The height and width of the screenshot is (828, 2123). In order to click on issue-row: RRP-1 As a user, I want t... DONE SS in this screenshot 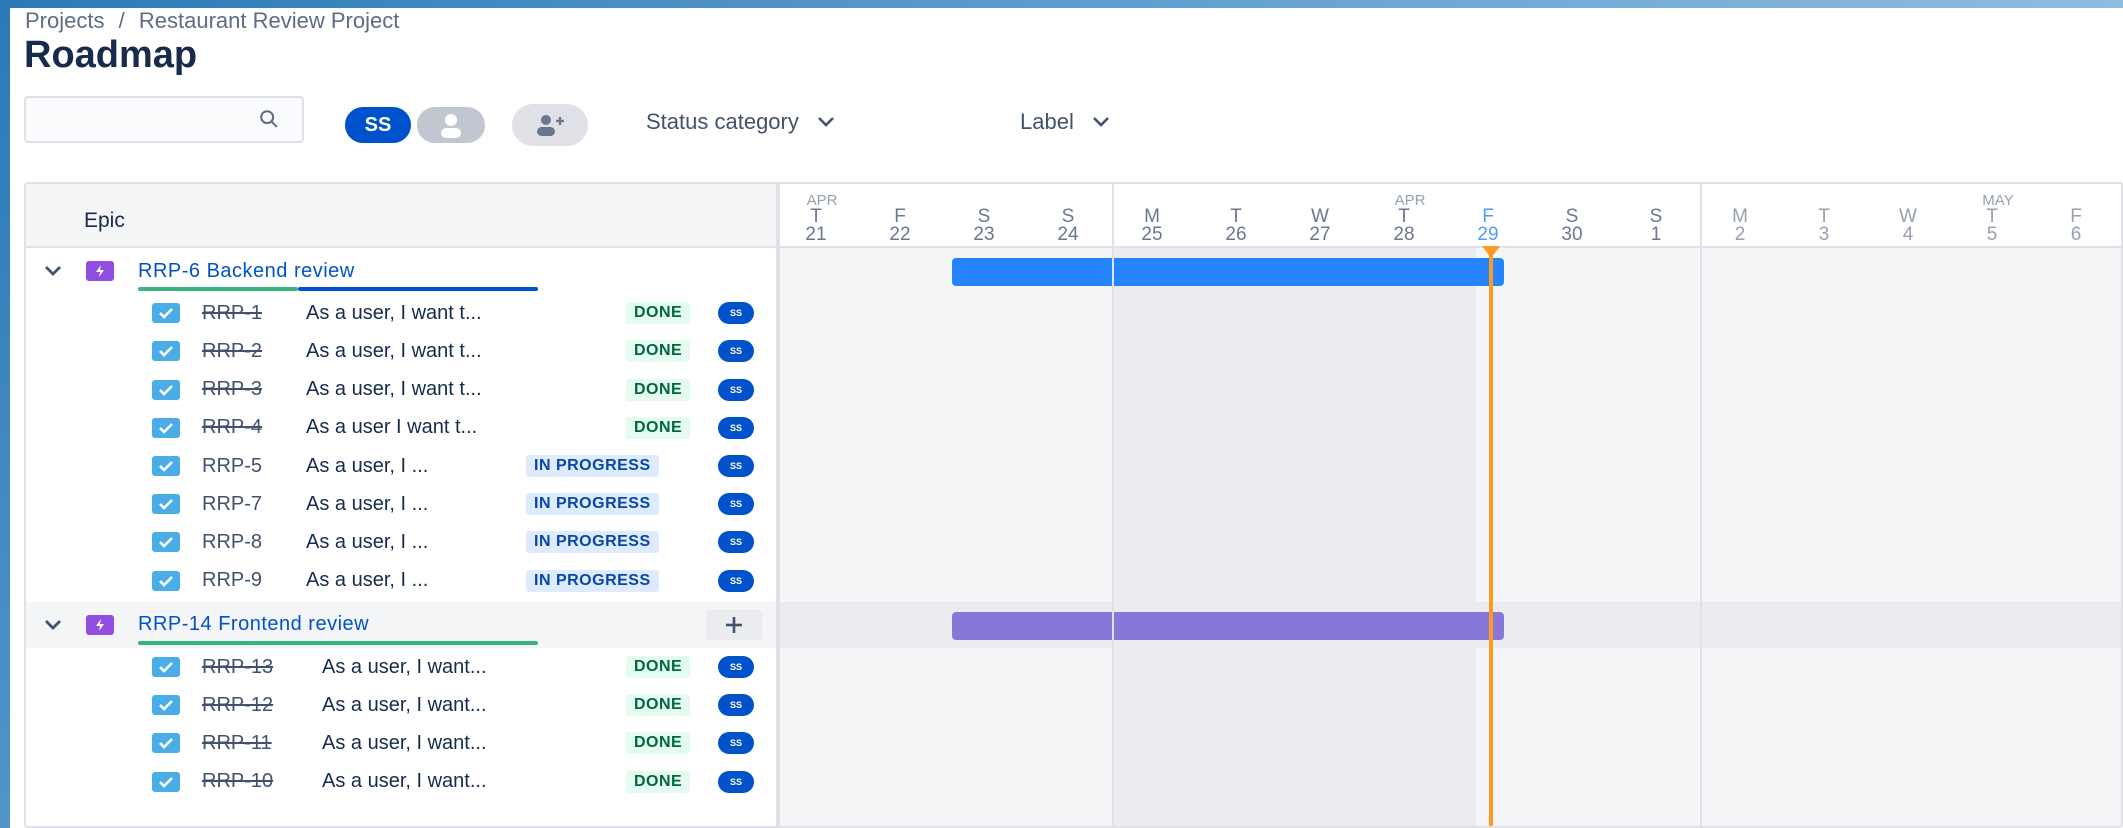, I will do `click(401, 313)`.